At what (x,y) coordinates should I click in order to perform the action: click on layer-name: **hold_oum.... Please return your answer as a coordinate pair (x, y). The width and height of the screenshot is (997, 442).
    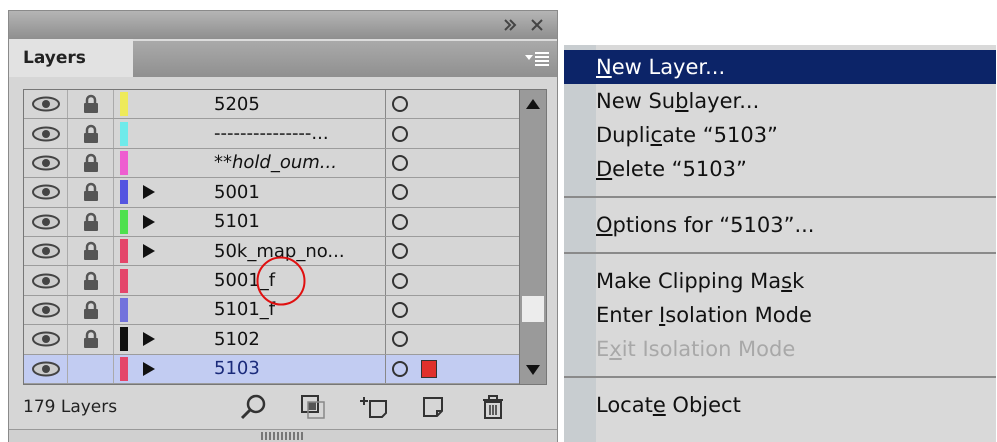
    Looking at the image, I should click on (275, 163).